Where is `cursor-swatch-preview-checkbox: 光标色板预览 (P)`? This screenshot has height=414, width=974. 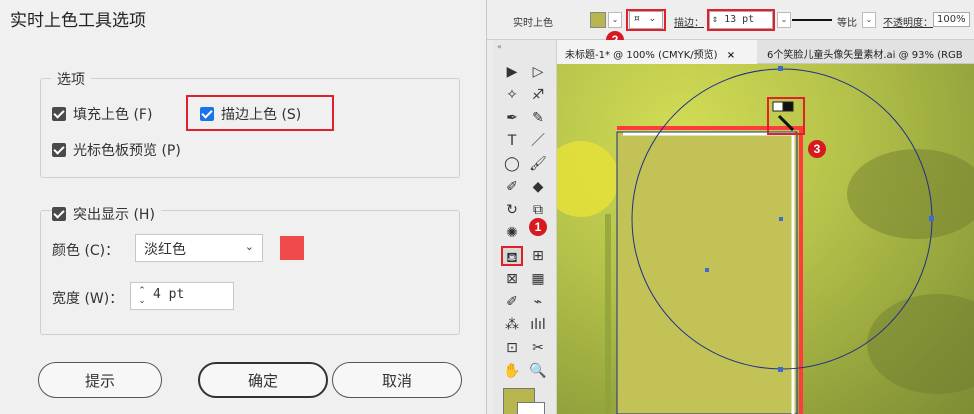
cursor-swatch-preview-checkbox: 光标色板预览 (P) is located at coordinates (116, 150).